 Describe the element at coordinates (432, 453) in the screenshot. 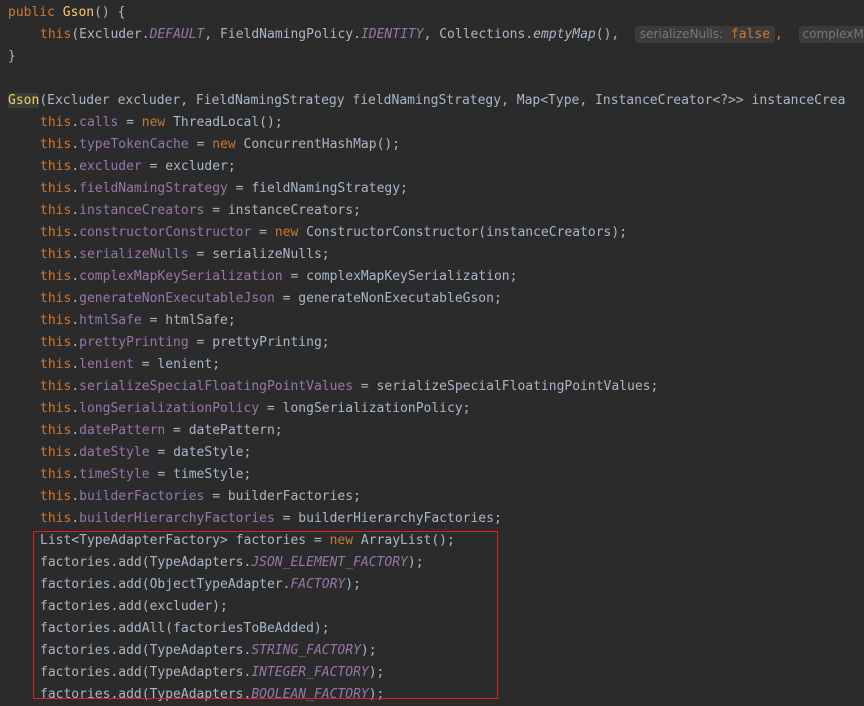

I see `code-line: this.dateStyle = dateStyle;` at that location.